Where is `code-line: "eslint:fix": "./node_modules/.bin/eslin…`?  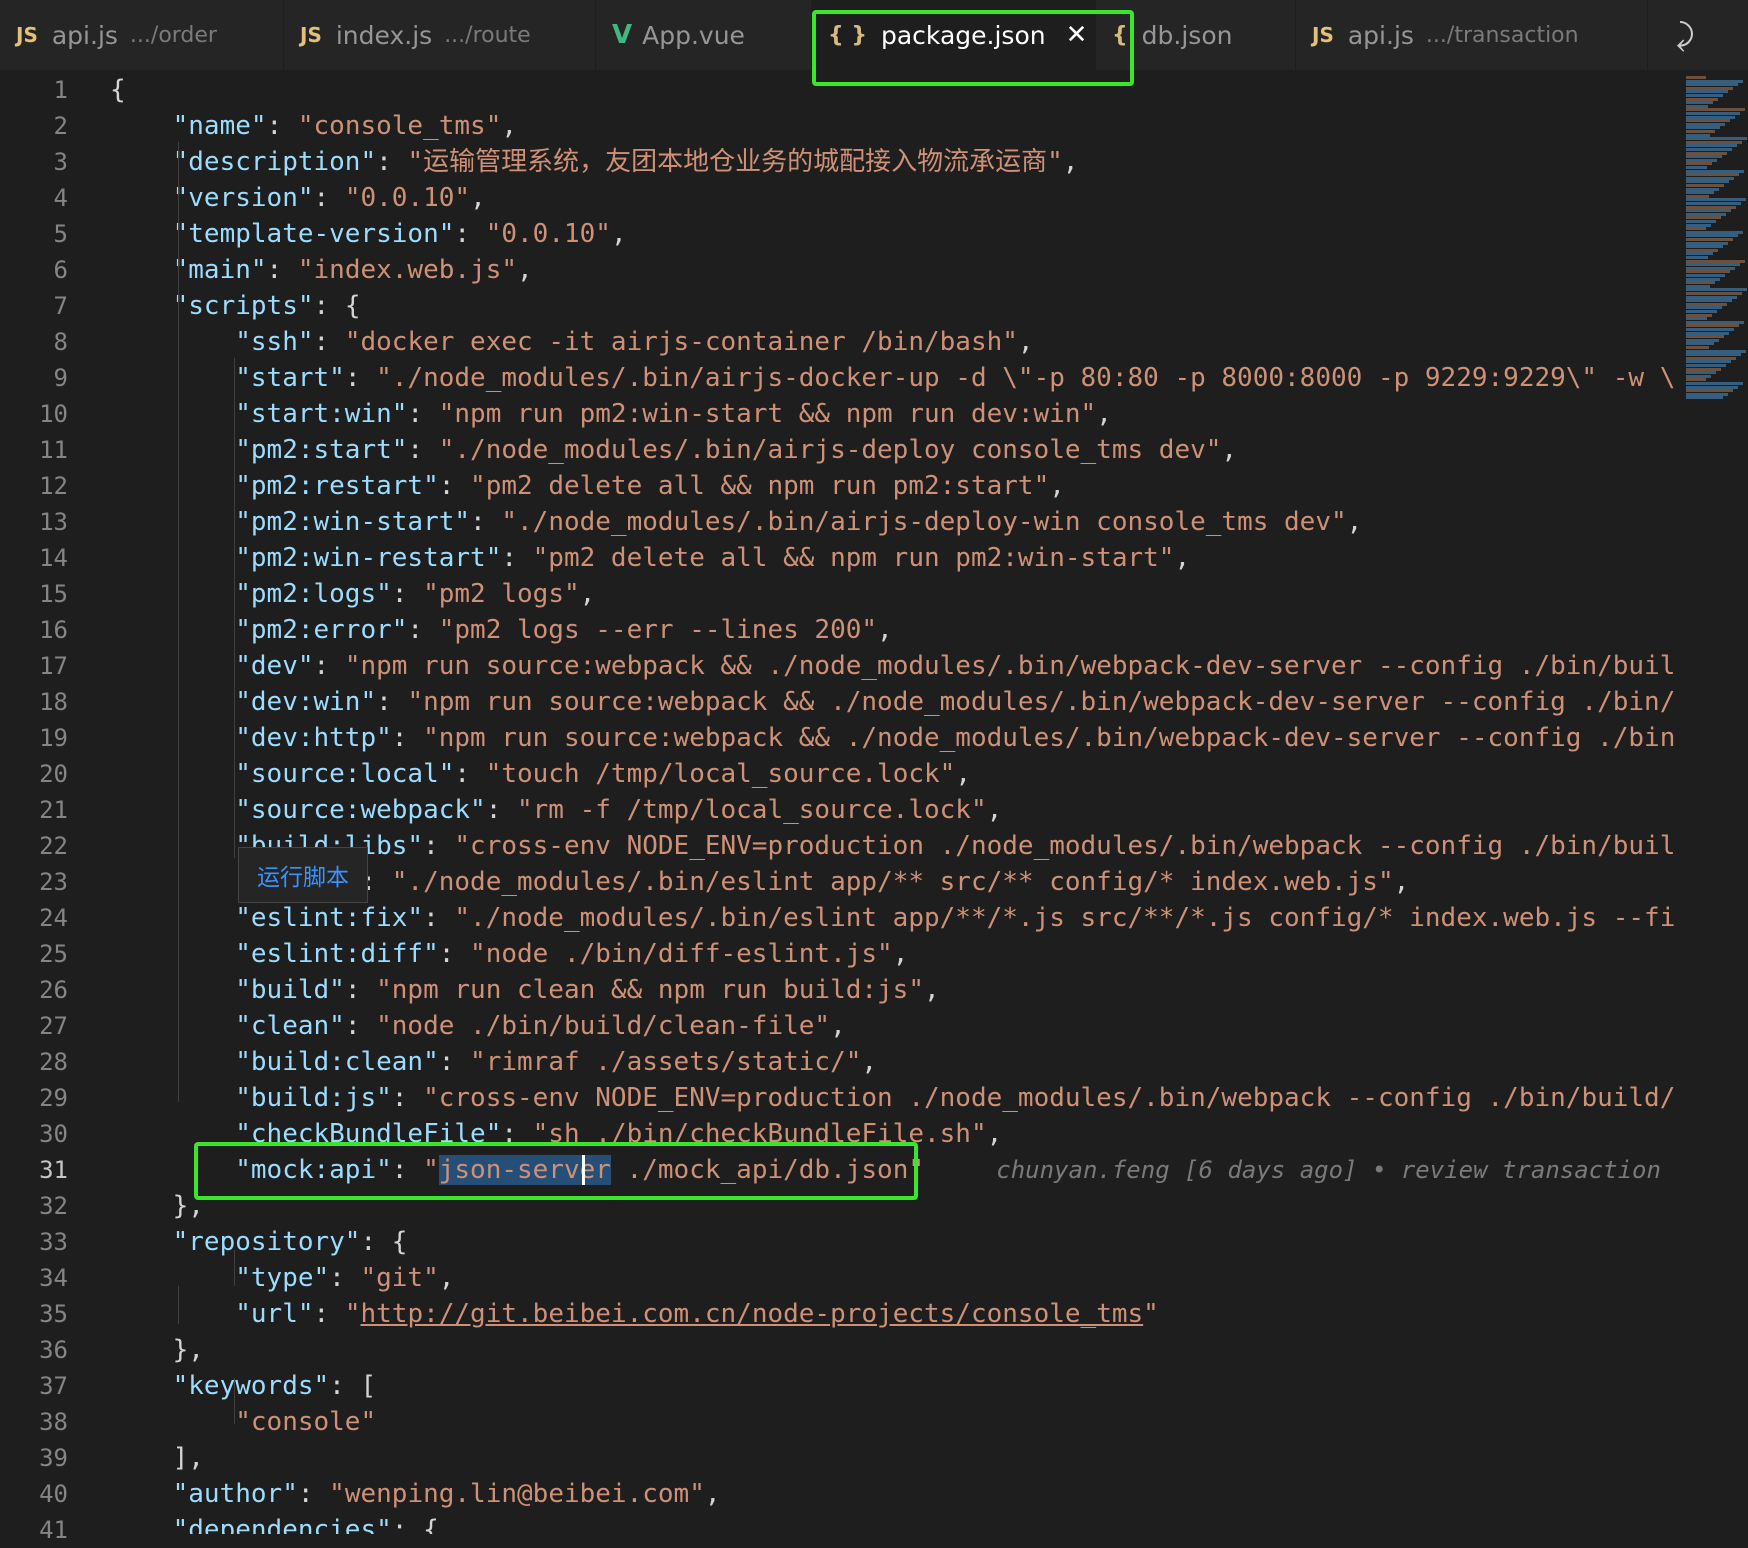 code-line: "eslint:fix": "./node_modules/.bin/eslin… is located at coordinates (892, 918).